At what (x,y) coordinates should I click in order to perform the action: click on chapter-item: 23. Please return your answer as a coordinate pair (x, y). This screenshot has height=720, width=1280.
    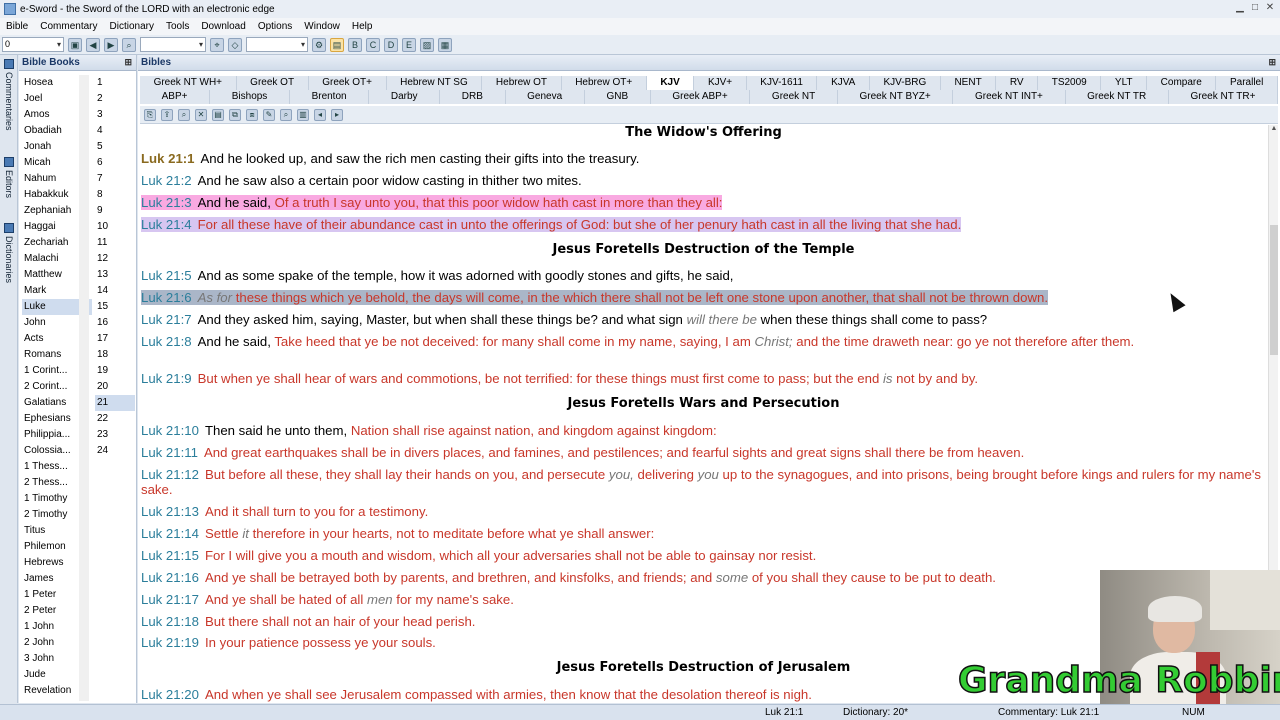
    Looking at the image, I should click on (115, 435).